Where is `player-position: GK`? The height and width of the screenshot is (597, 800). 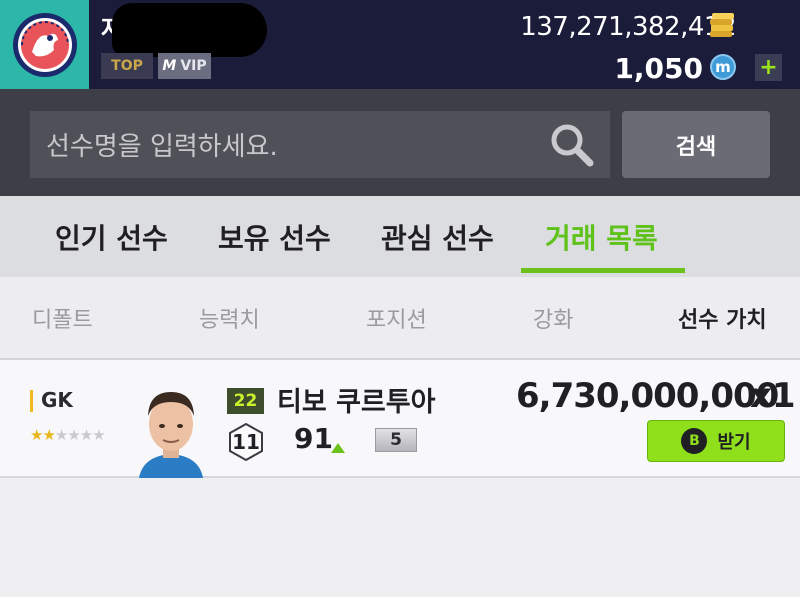 player-position: GK is located at coordinates (57, 400).